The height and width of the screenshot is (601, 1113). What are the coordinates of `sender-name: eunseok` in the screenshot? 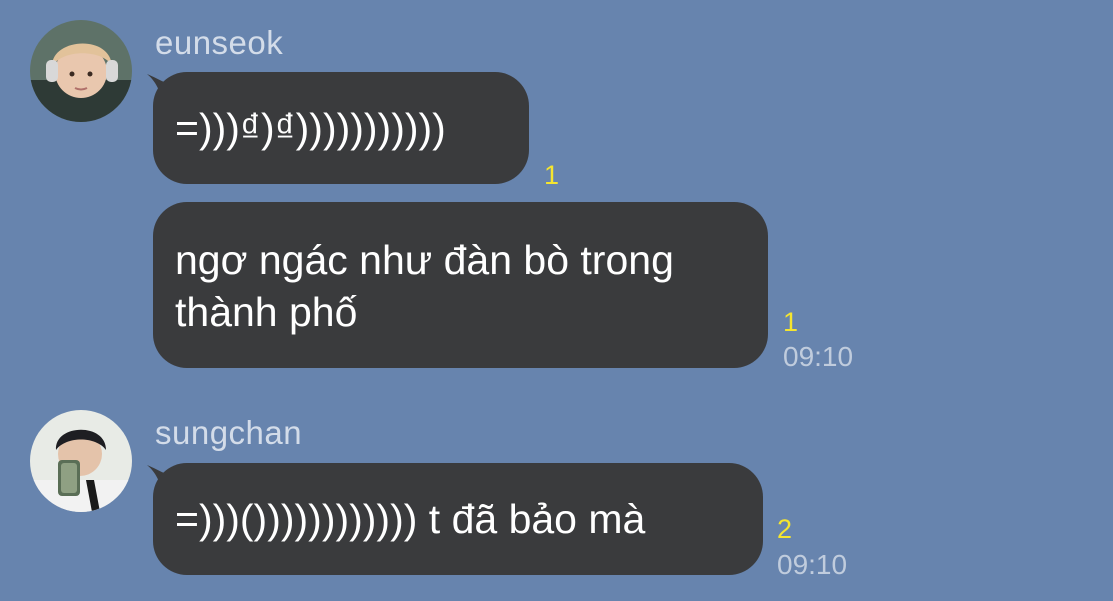 It's located at (219, 42).